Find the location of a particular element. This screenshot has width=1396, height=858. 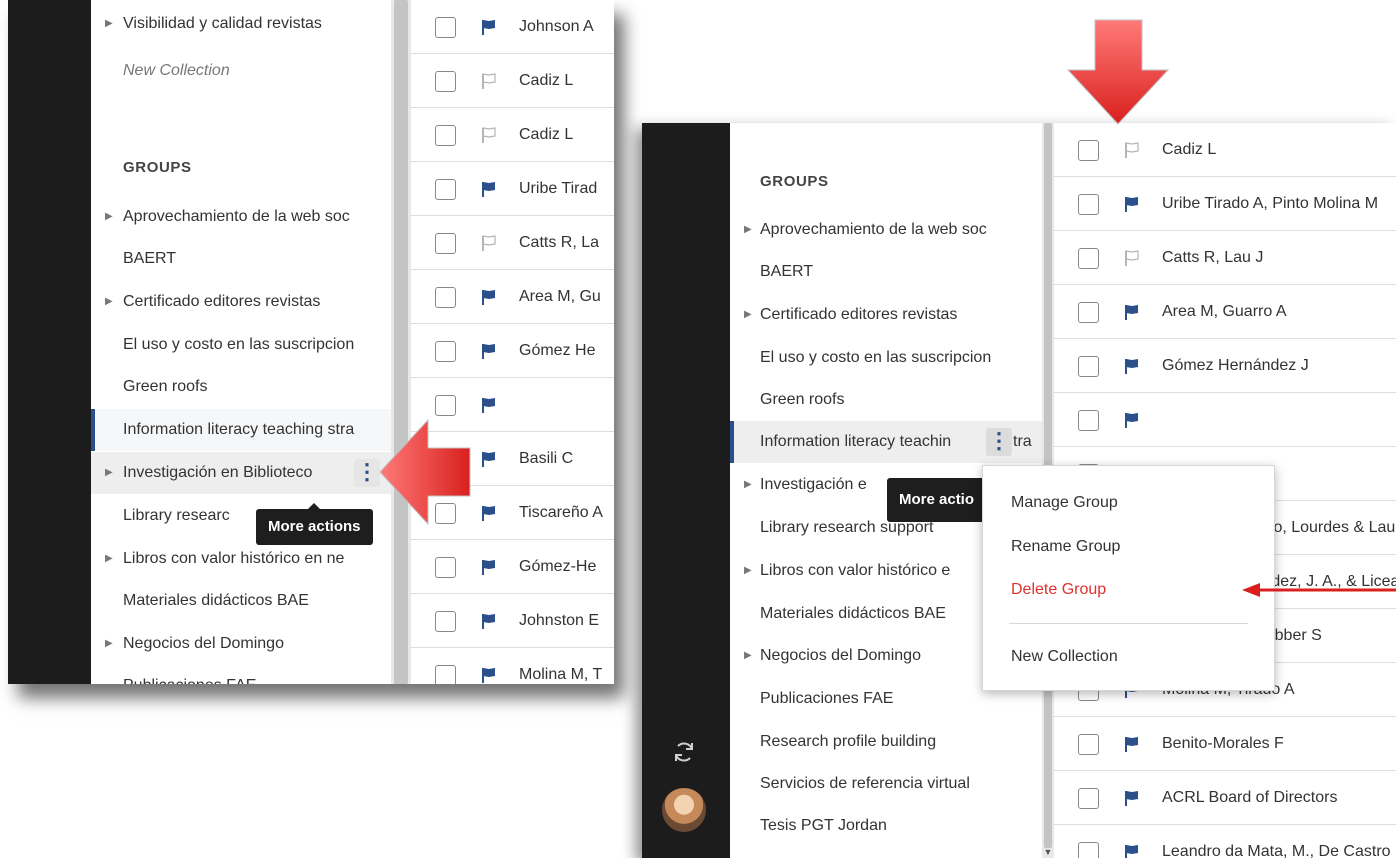

sidebar-item: Publicaciones FAE is located at coordinates (241, 674).